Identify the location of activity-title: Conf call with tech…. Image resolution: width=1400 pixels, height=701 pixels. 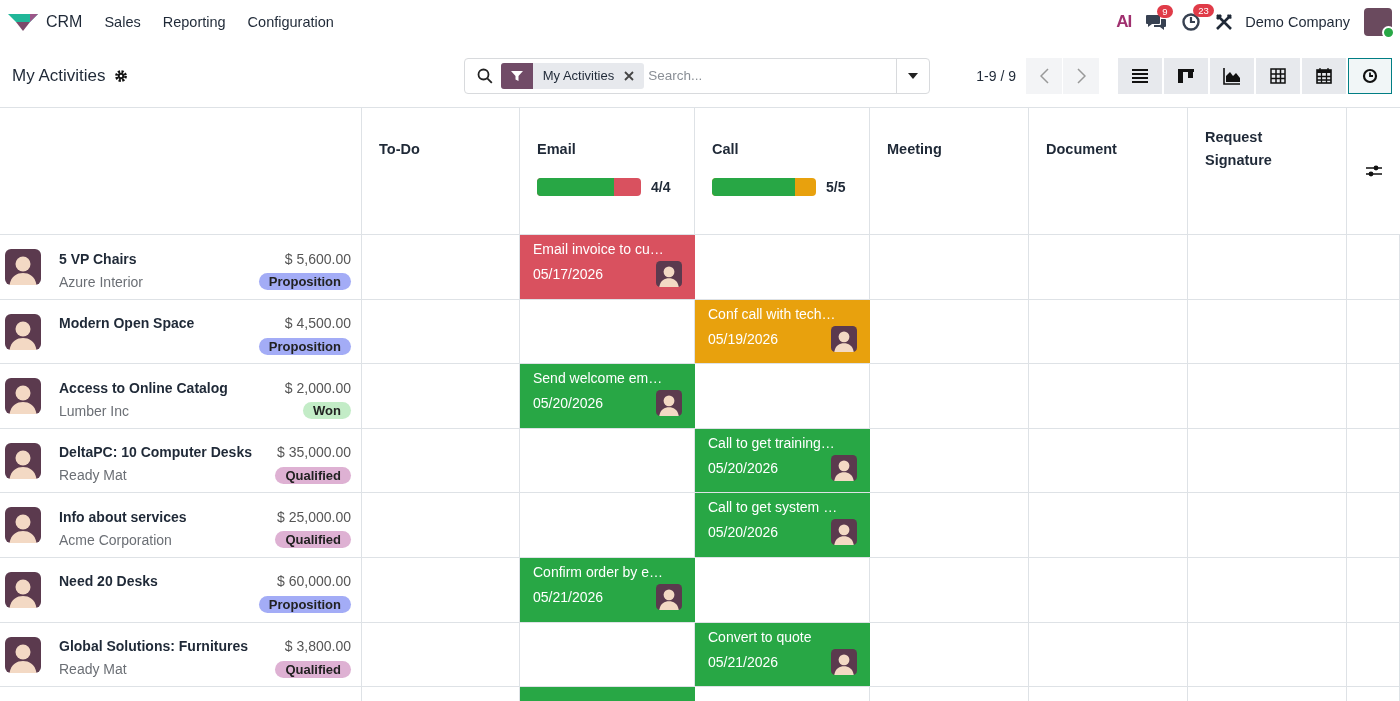
(772, 313).